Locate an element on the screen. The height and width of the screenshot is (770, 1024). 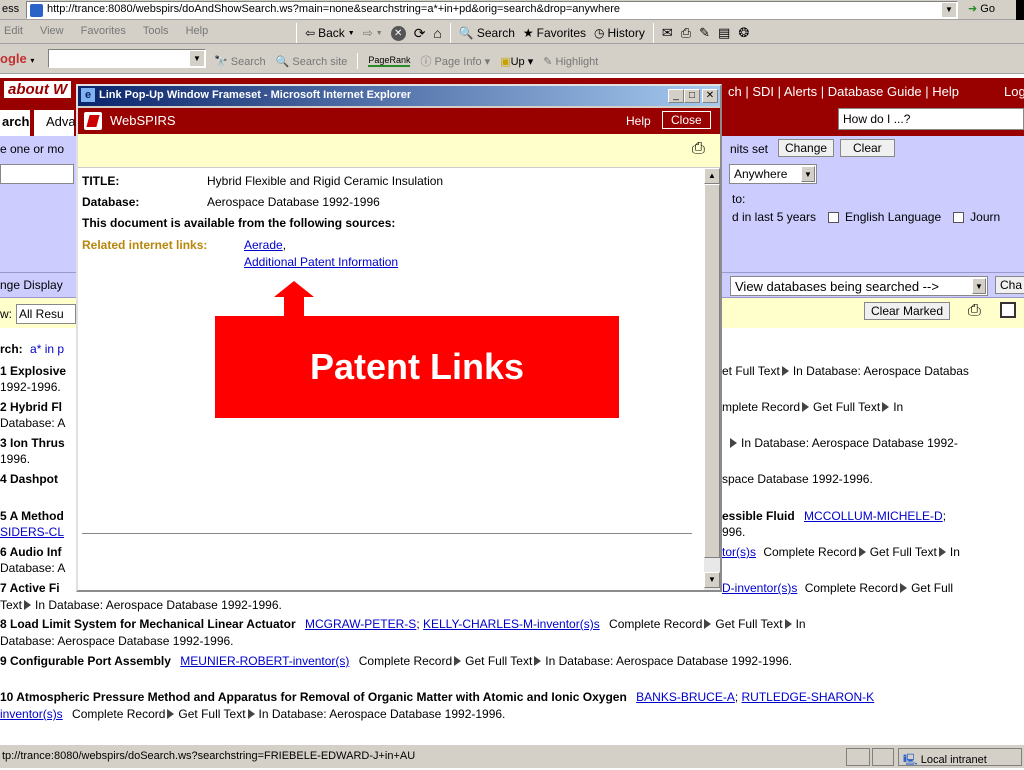
journal-checkbox is located at coordinates (959, 217).